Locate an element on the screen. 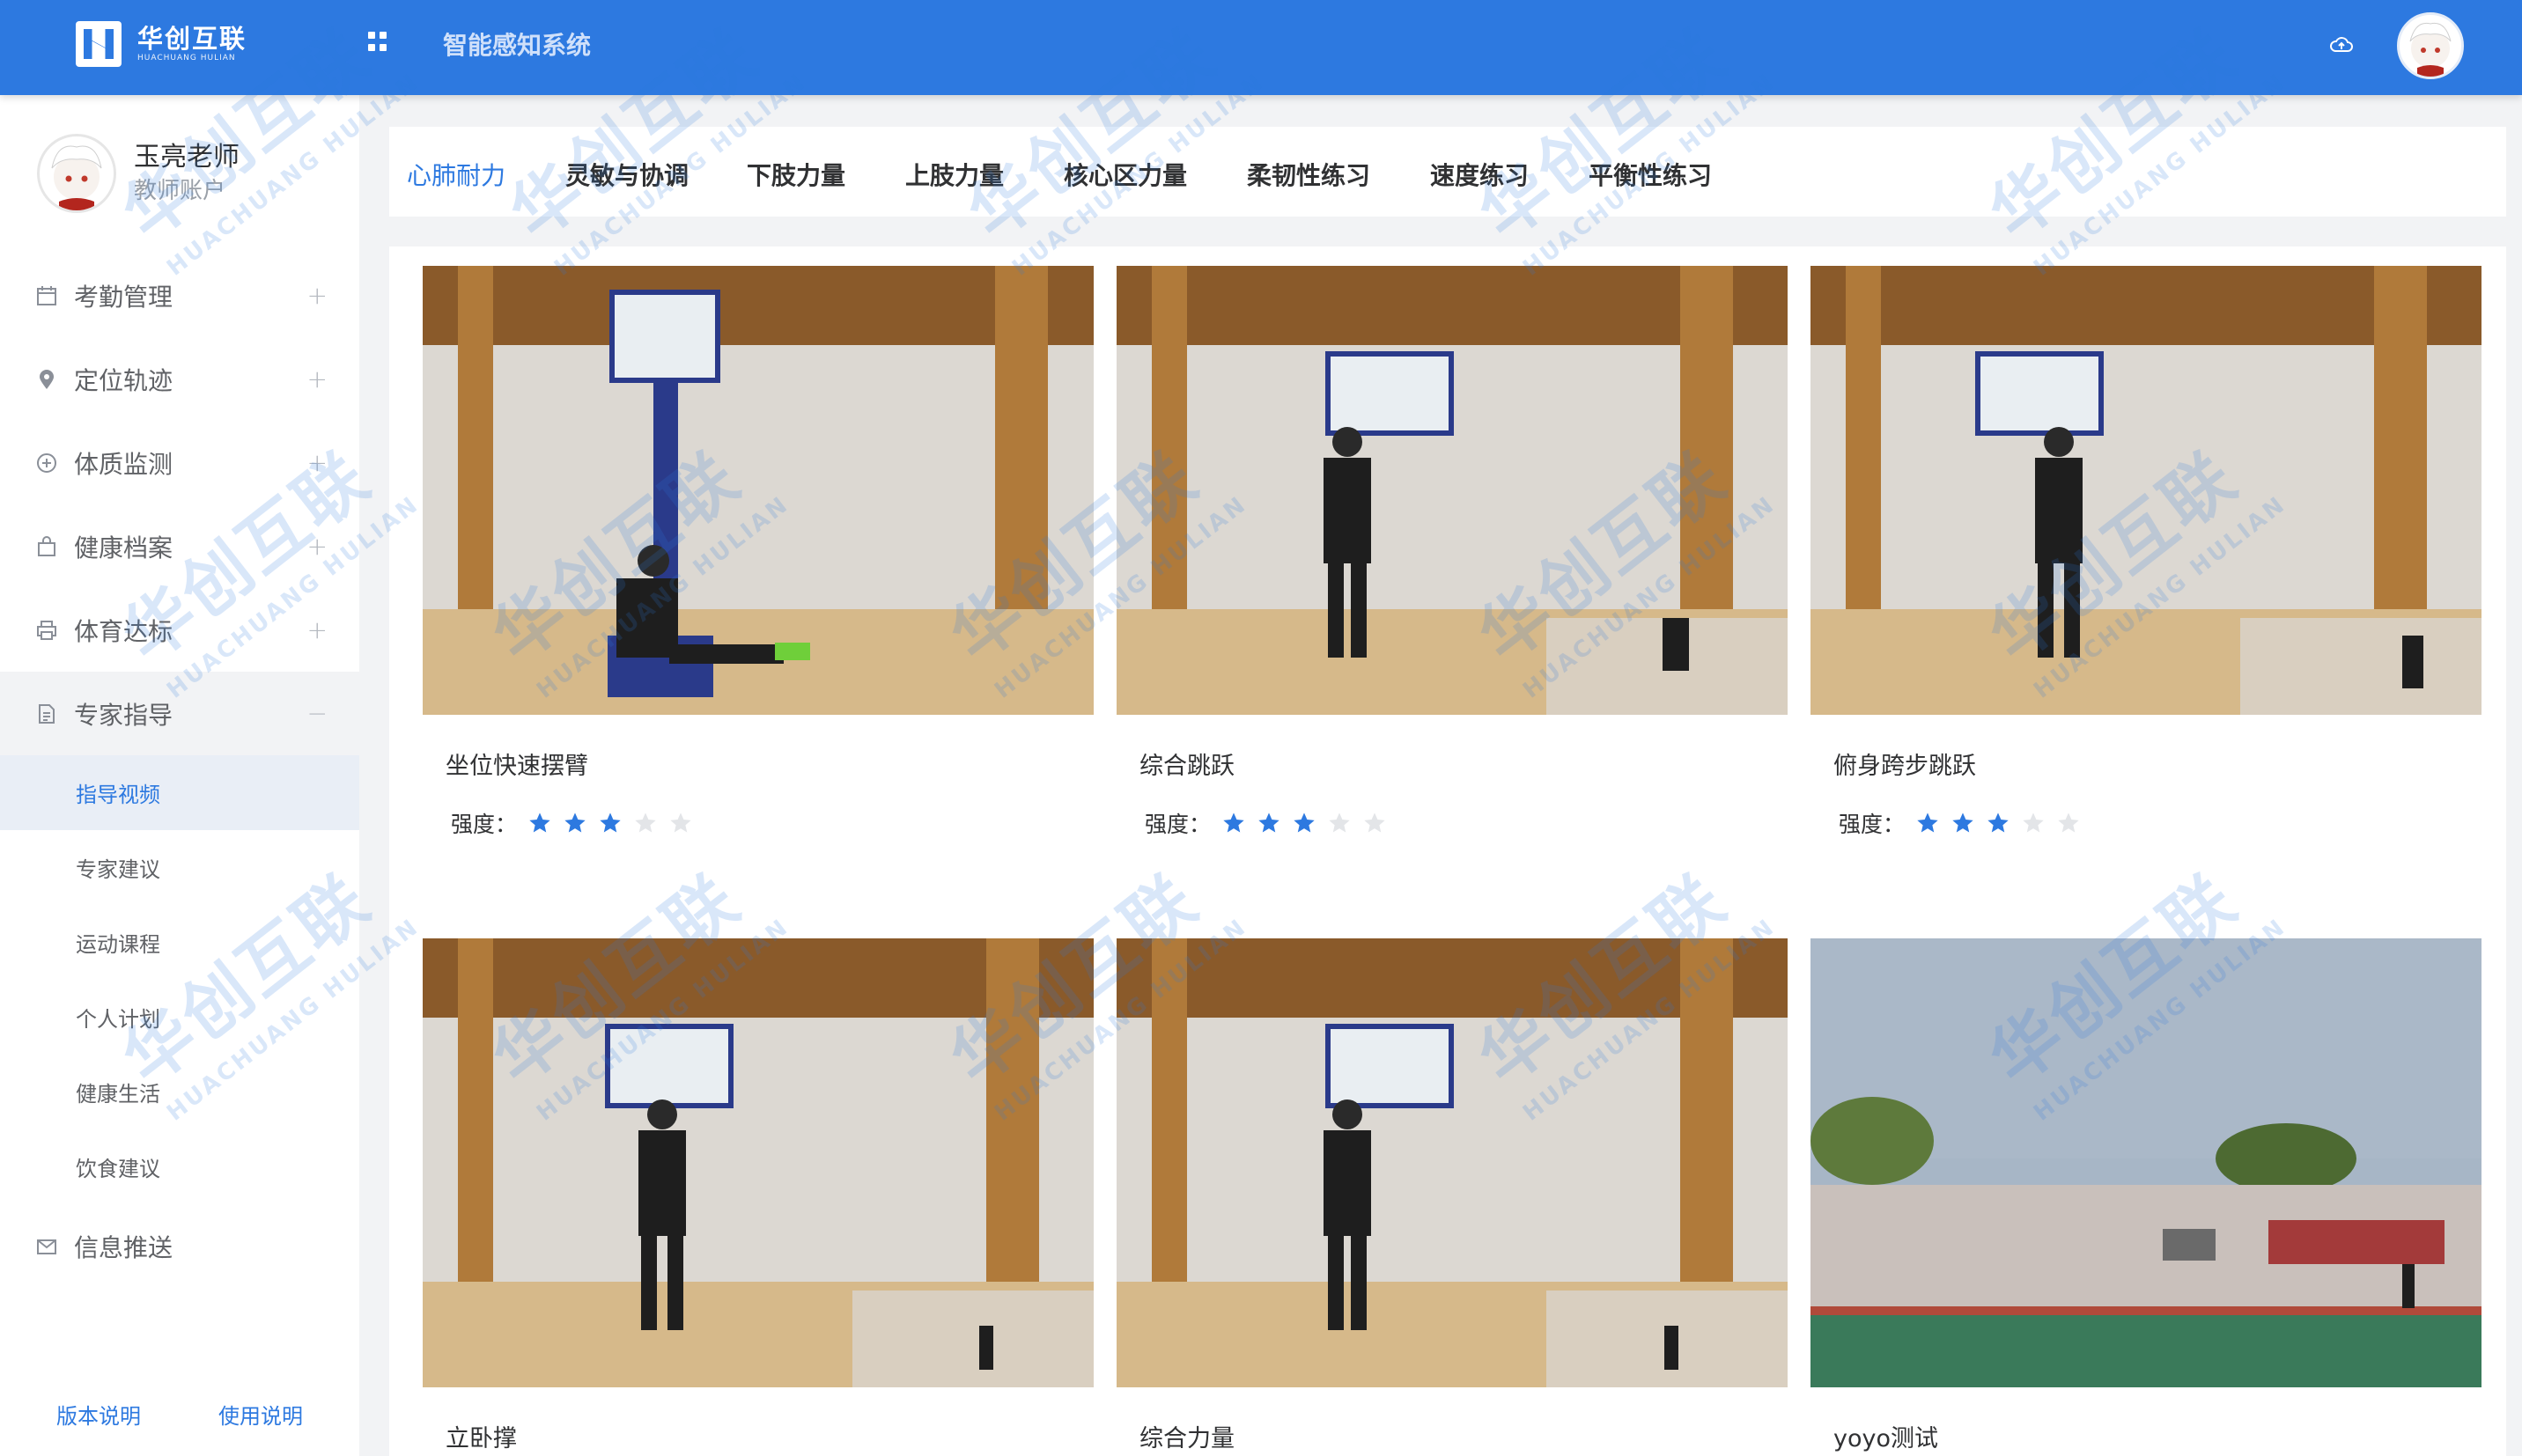 The width and height of the screenshot is (2522, 1456). sidebar-subitem-healthy-life: 健康生活 is located at coordinates (179, 1092).